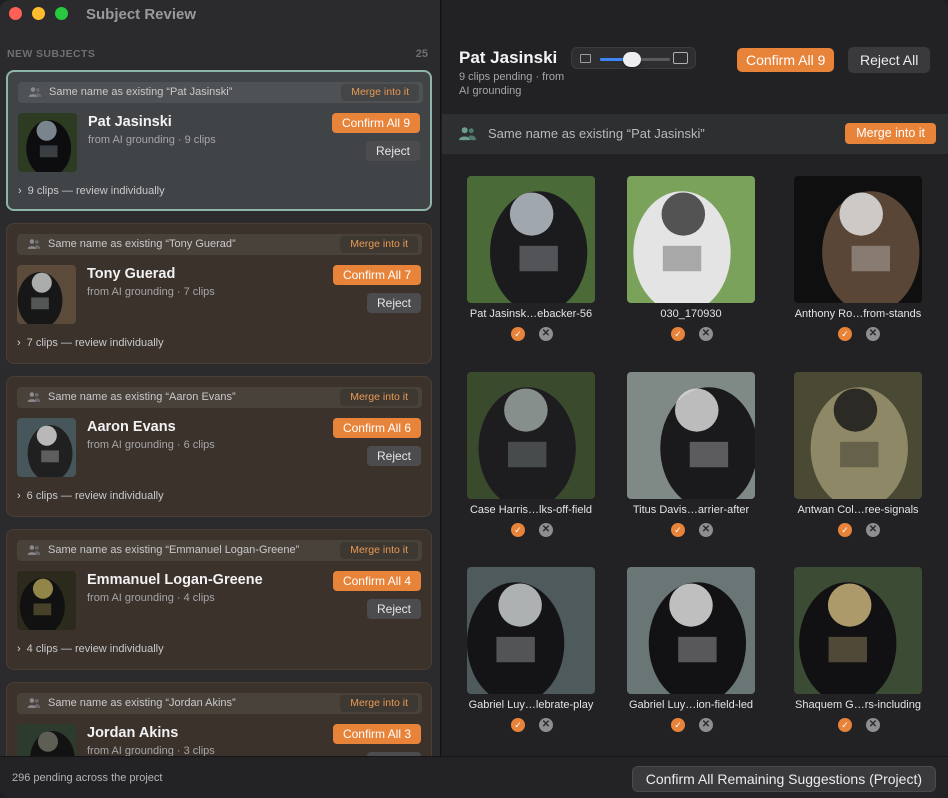 The height and width of the screenshot is (798, 948). What do you see at coordinates (61, 13) in the screenshot?
I see `zoom-window-button` at bounding box center [61, 13].